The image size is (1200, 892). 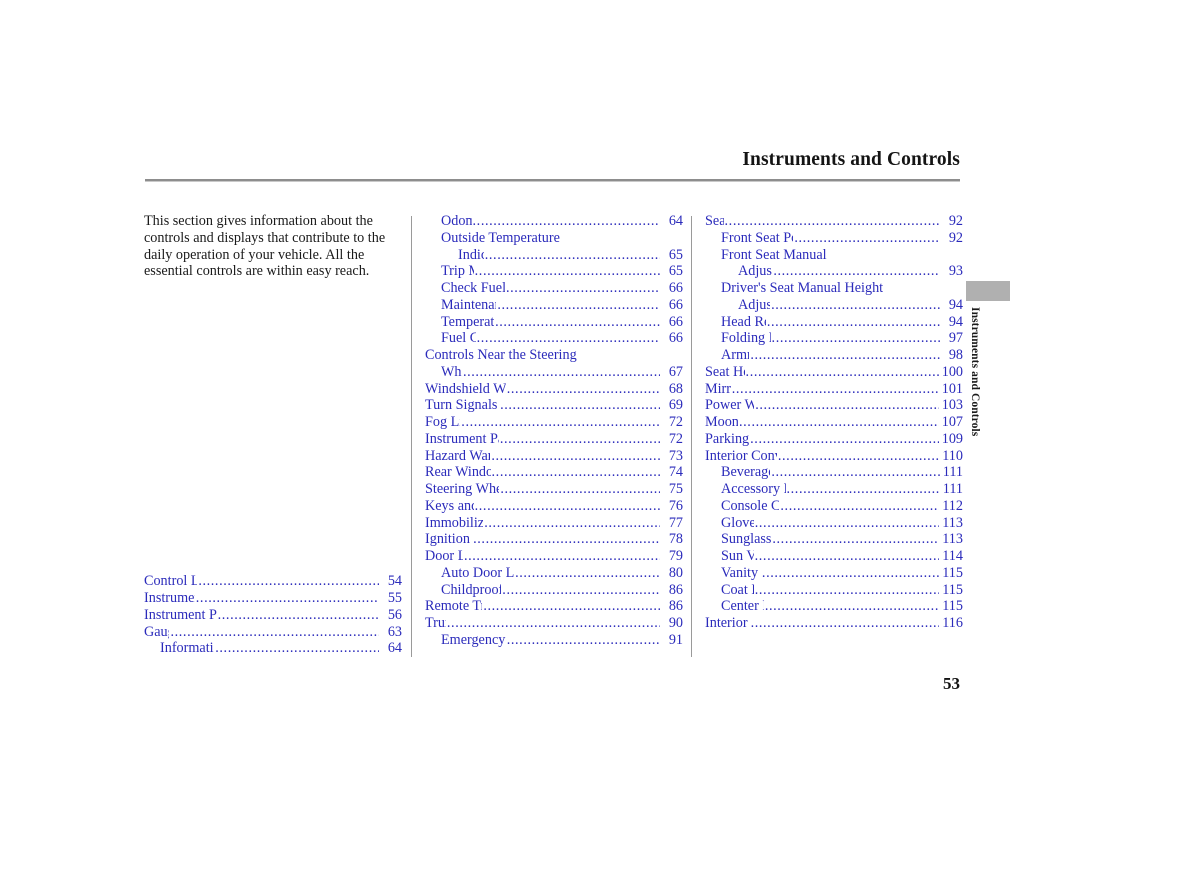 I want to click on toc-entry: Seats 92, so click(x=834, y=221).